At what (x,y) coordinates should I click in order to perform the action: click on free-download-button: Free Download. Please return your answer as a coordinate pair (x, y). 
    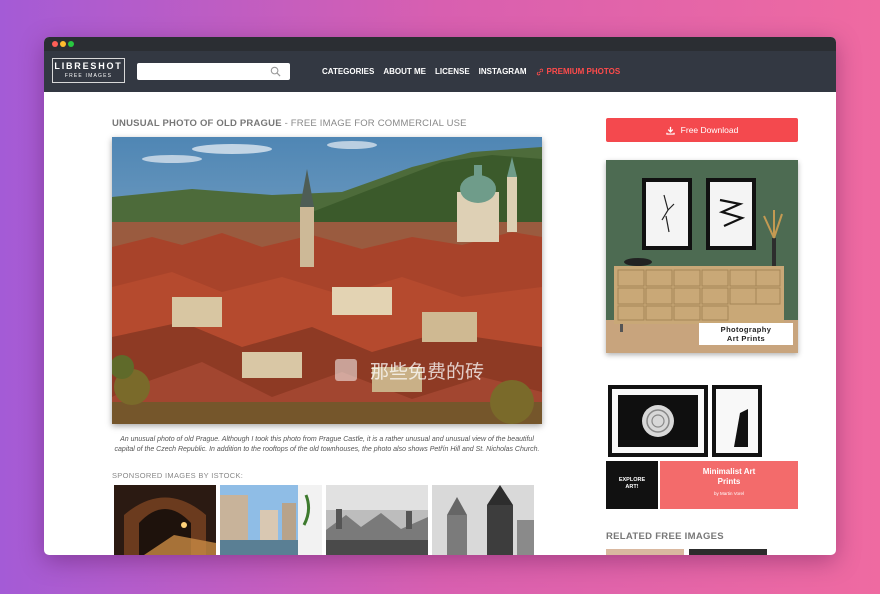
    Looking at the image, I should click on (702, 130).